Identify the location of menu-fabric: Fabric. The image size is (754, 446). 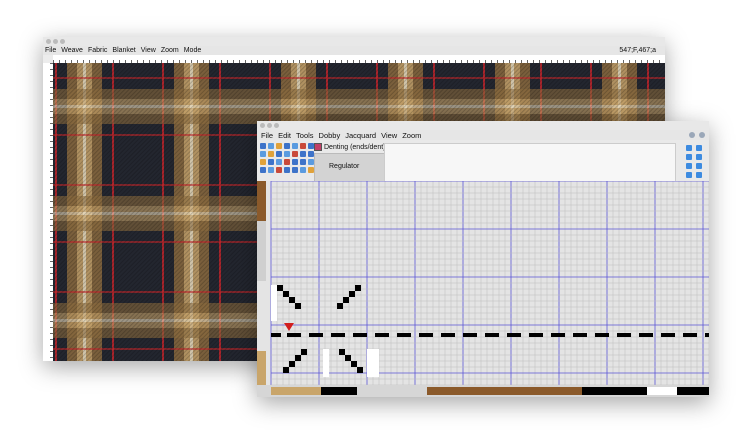
(97, 50).